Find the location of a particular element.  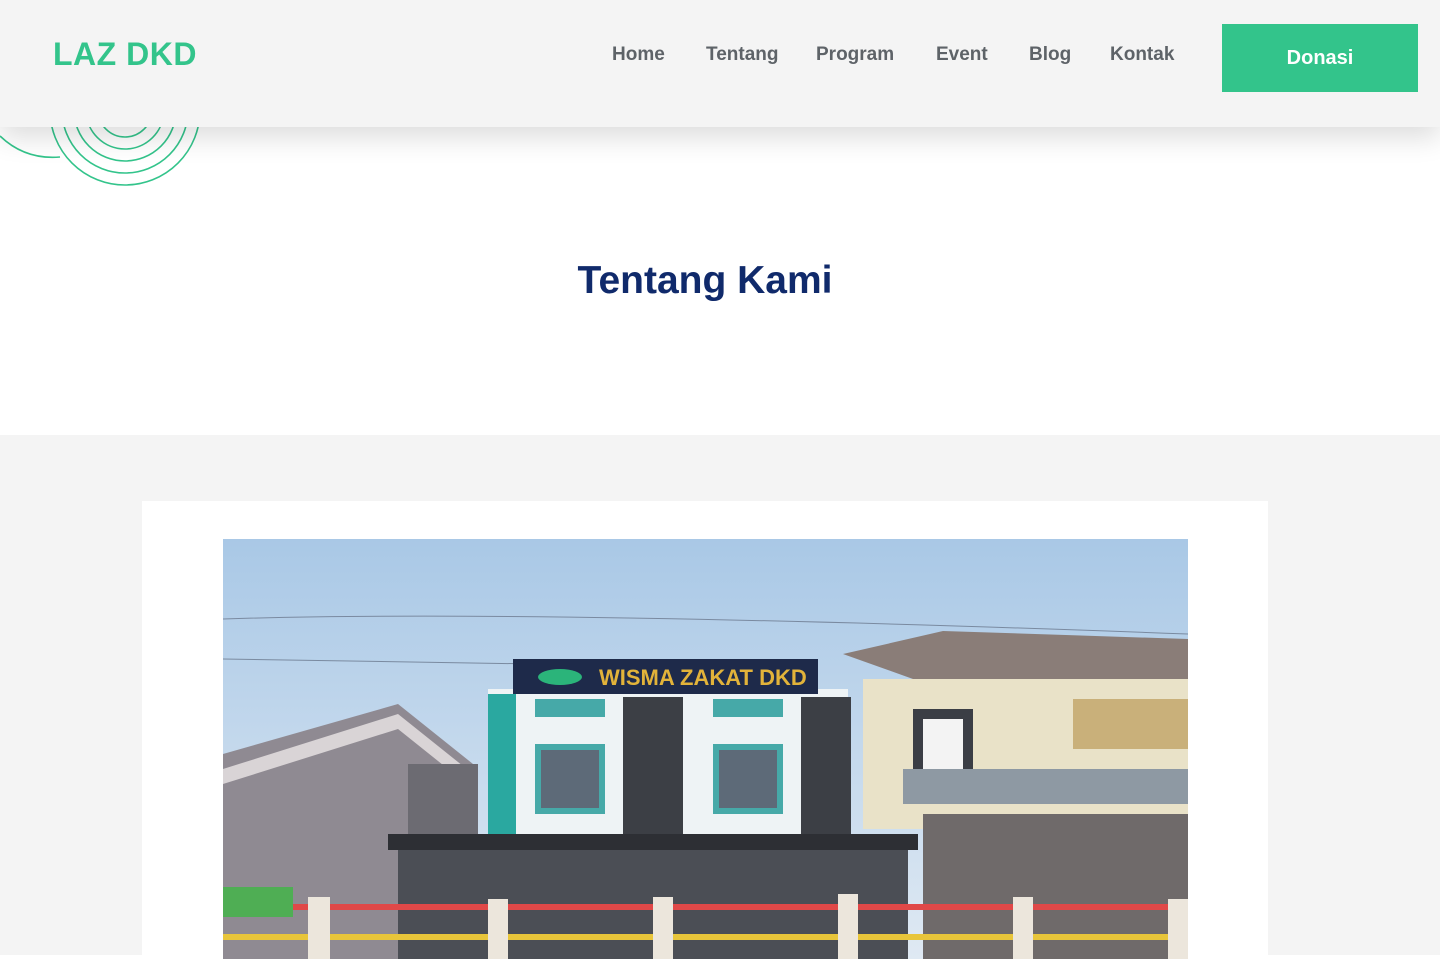

nav-kontak: Kontak is located at coordinates (1142, 55).